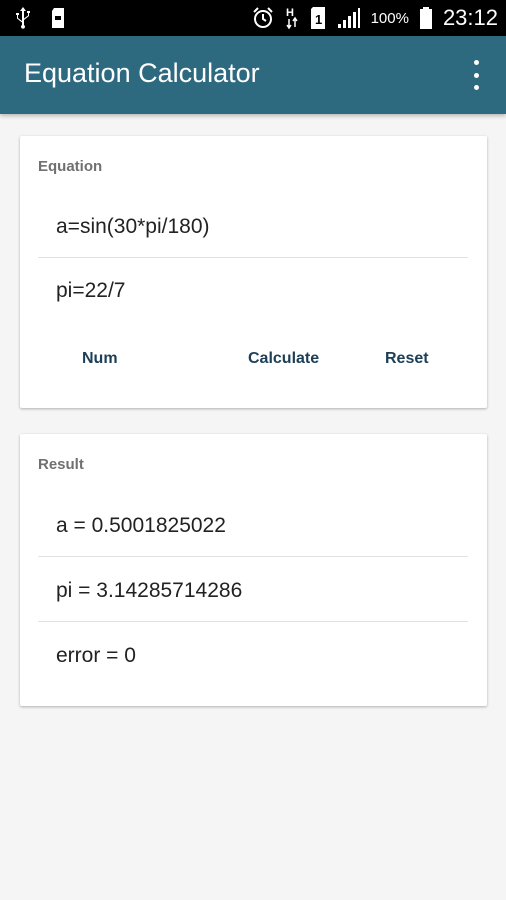  Describe the element at coordinates (96, 655) in the screenshot. I see `result-line-text: error = 0` at that location.